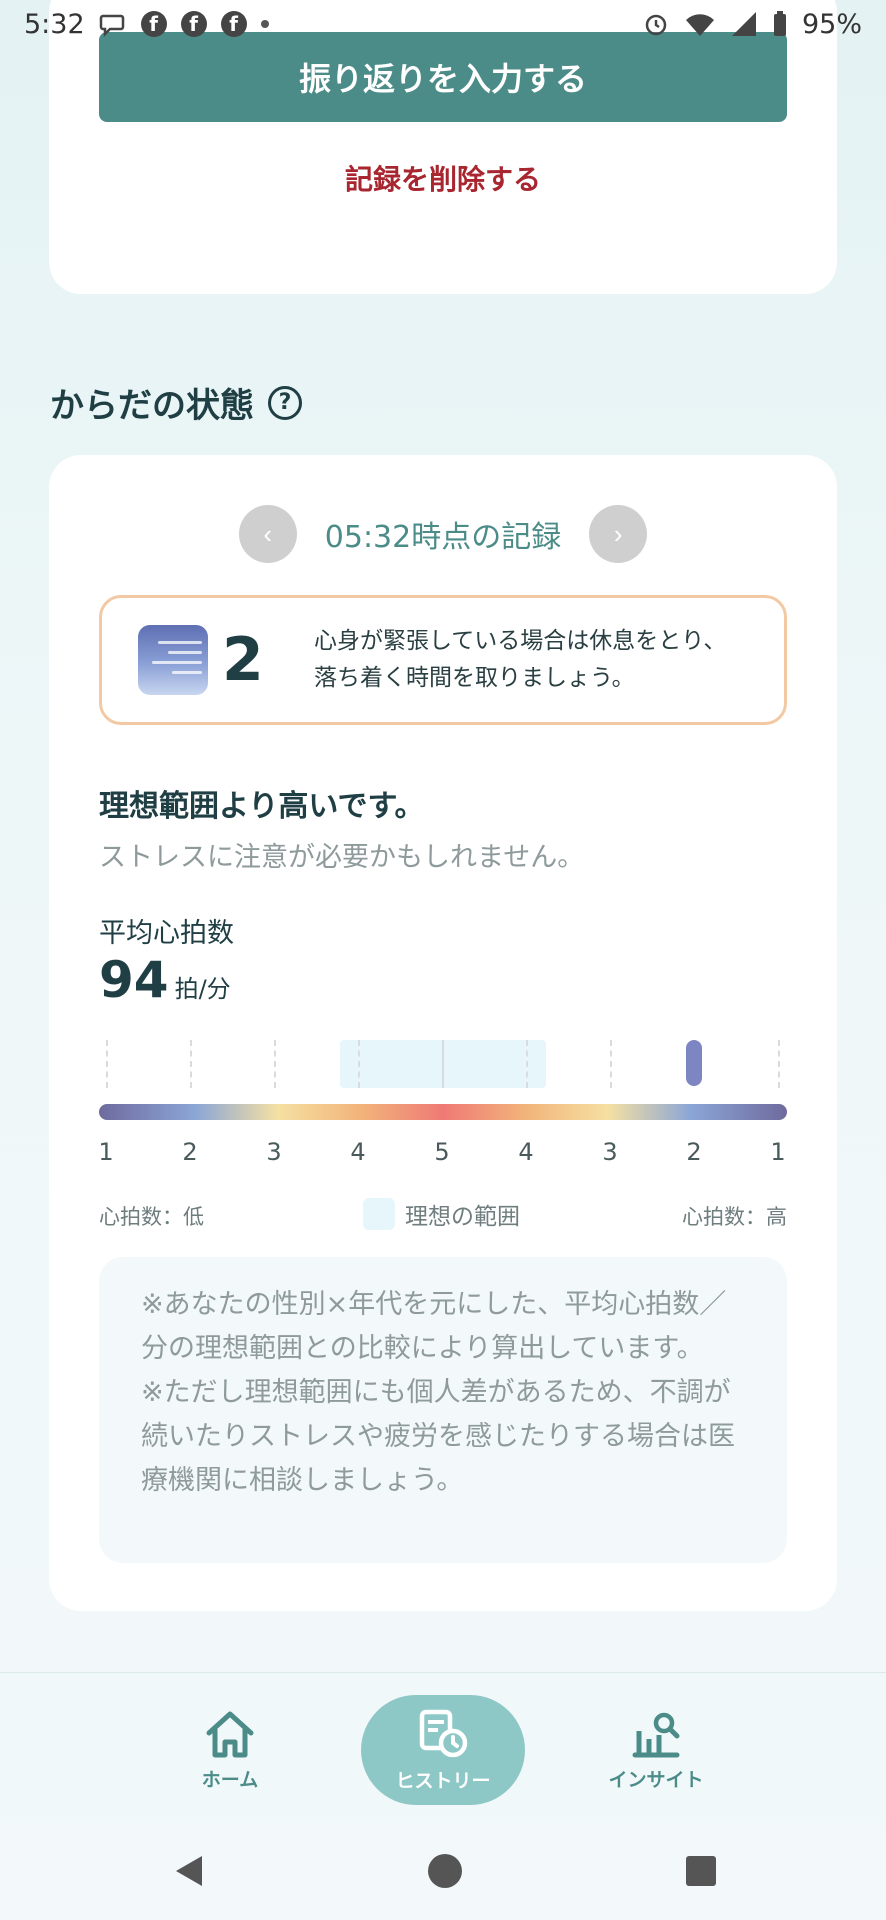 The image size is (886, 1920). I want to click on heart-rate-label: 平均心拍数, so click(166, 933).